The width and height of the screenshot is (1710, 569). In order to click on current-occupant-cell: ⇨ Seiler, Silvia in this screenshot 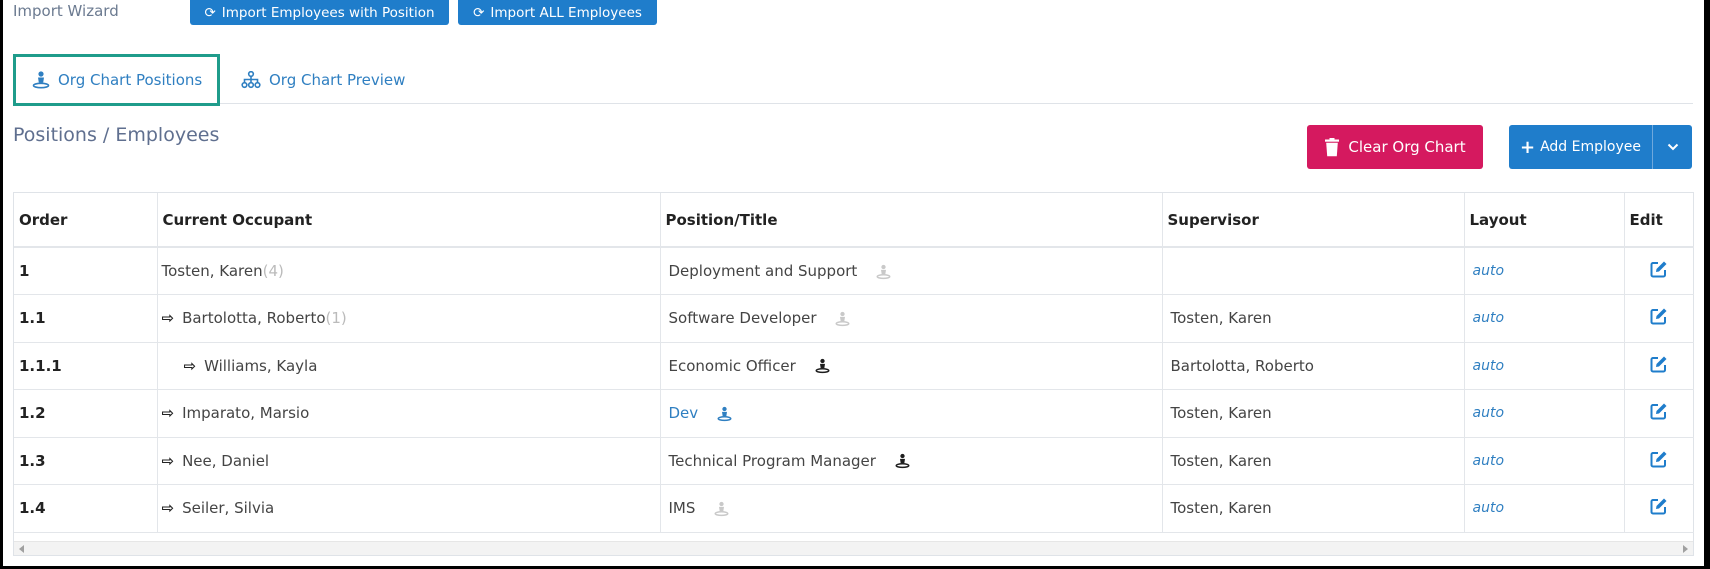, I will do `click(409, 508)`.